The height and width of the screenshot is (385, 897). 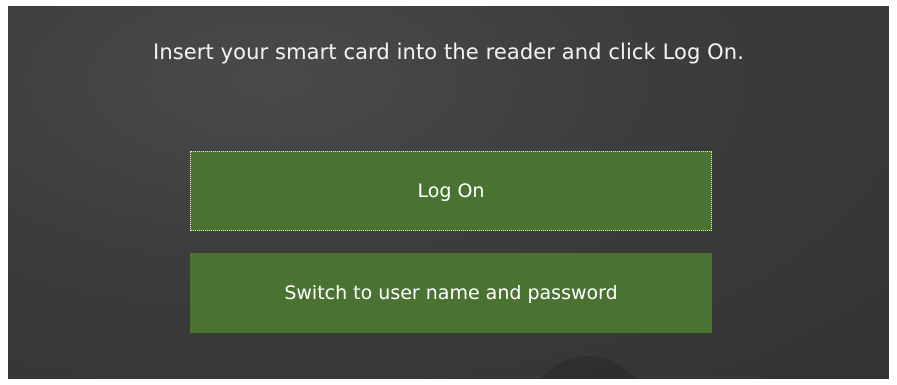 I want to click on log-on-button: Log On, so click(x=451, y=191).